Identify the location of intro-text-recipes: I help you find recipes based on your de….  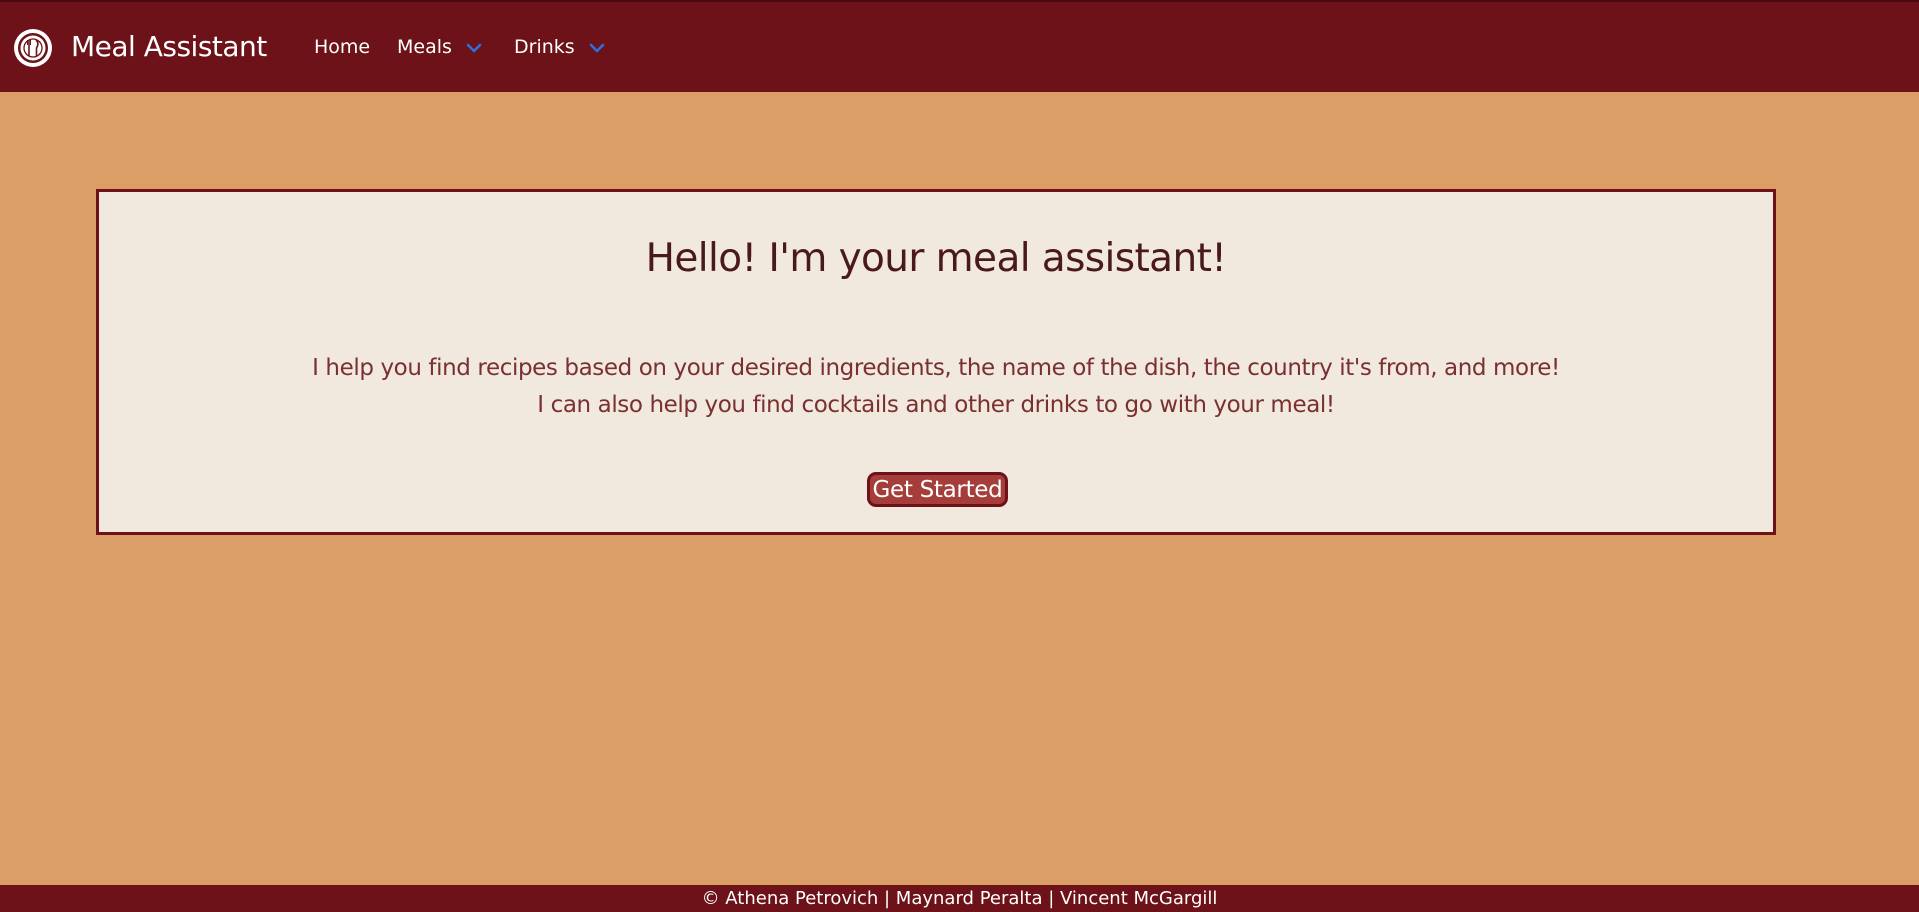
(936, 368).